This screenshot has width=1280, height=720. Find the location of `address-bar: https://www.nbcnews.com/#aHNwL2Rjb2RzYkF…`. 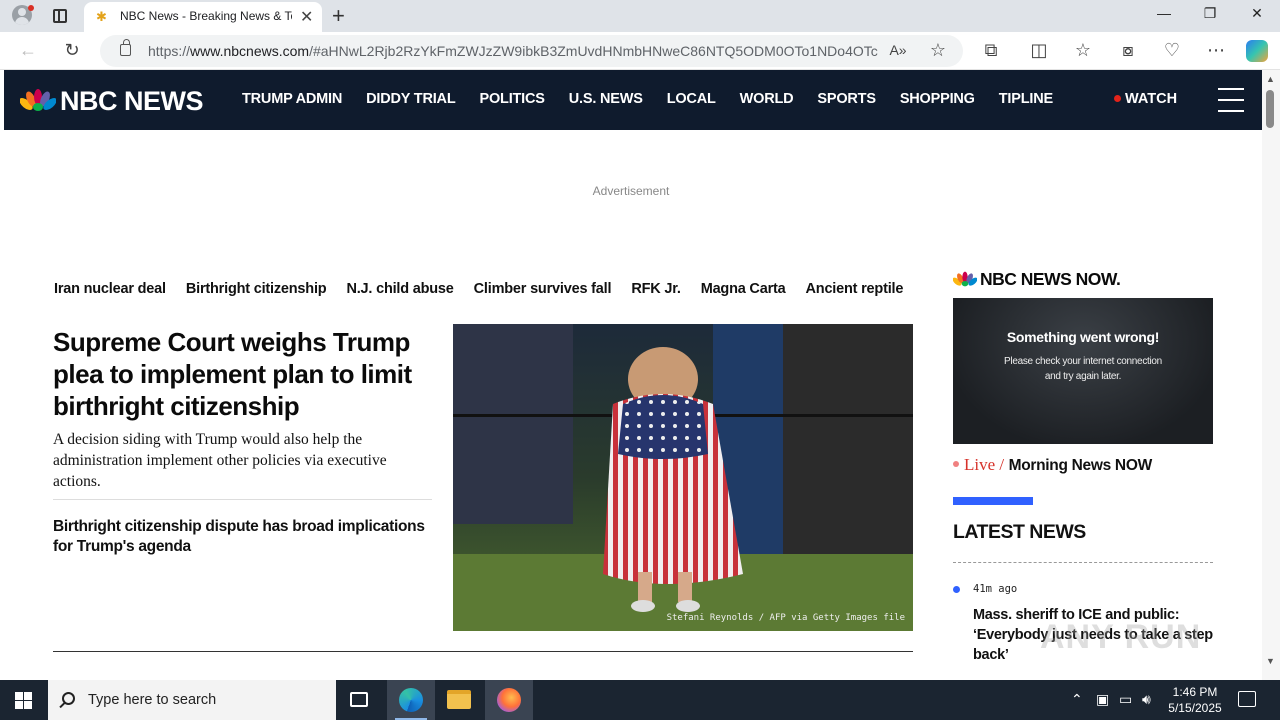

address-bar: https://www.nbcnews.com/#aHNwL2Rjb2RzYkF… is located at coordinates (531, 51).